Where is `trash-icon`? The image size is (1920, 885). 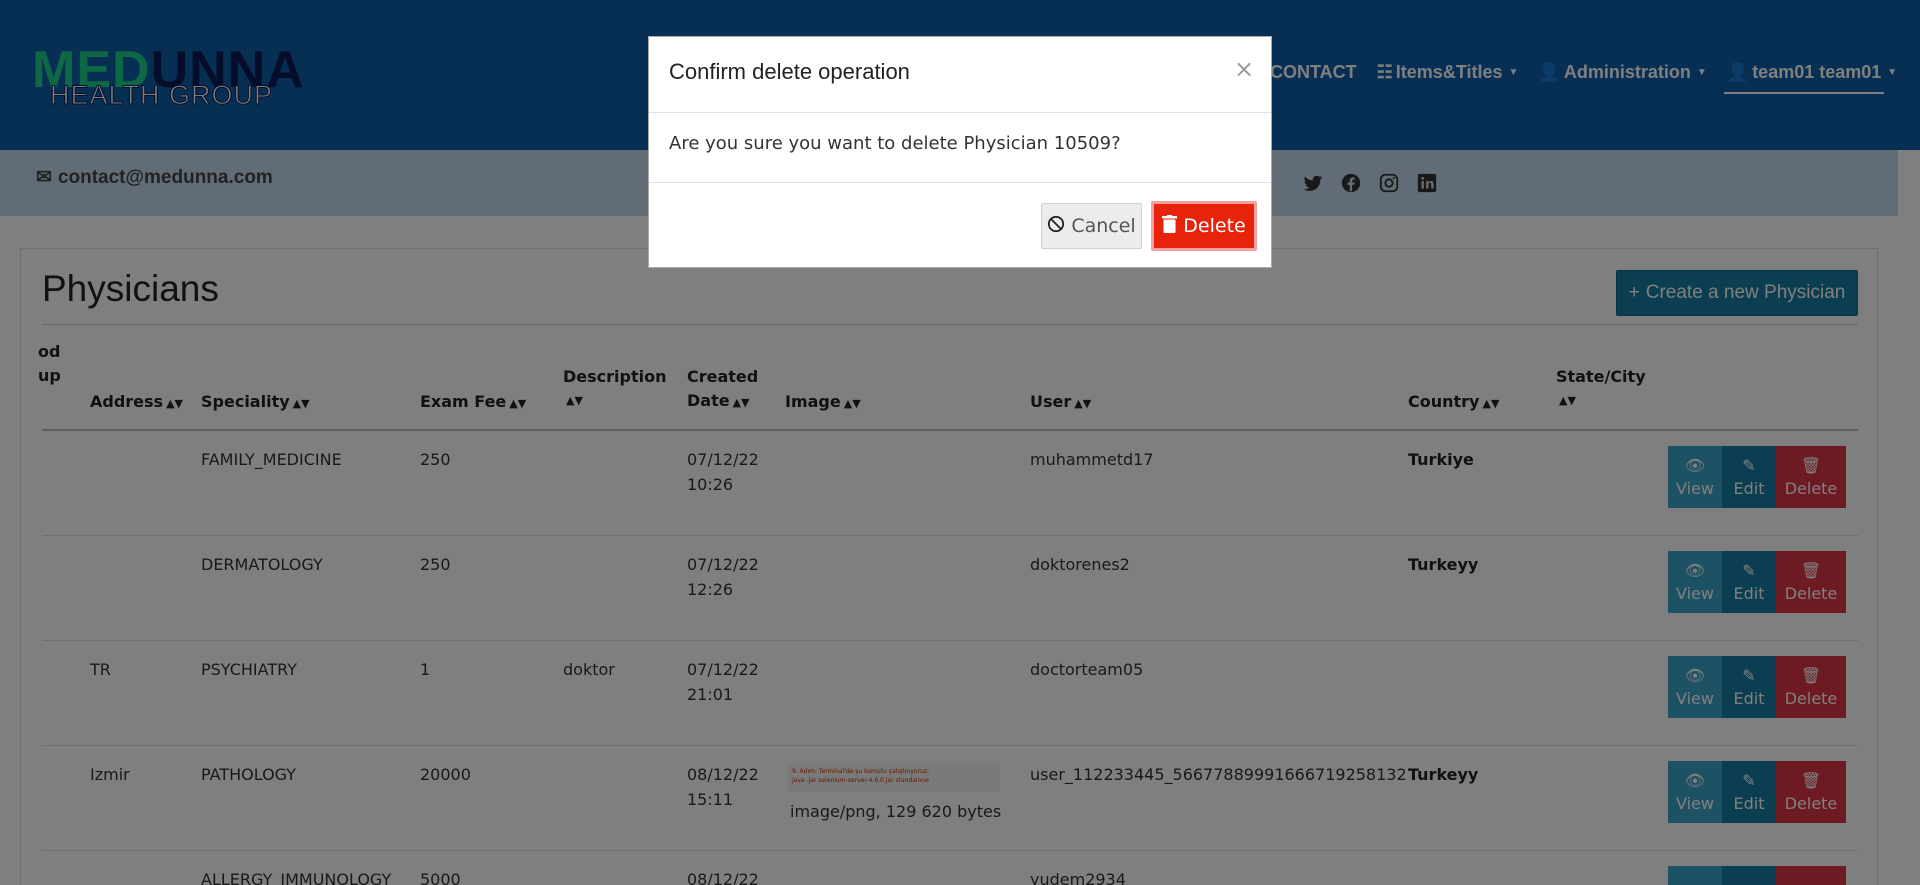 trash-icon is located at coordinates (1170, 226).